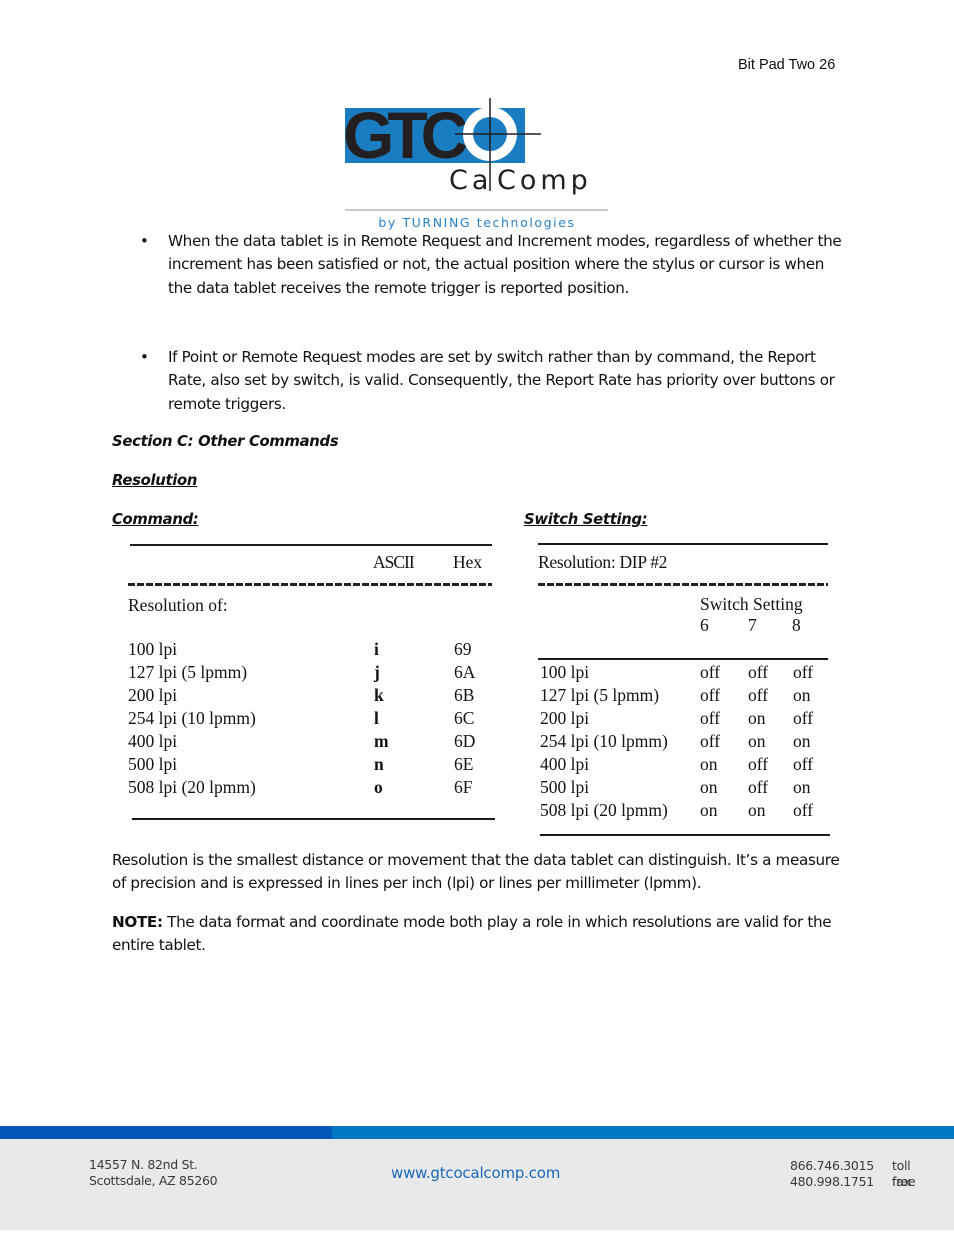  Describe the element at coordinates (377, 672) in the screenshot. I see `ascii-cell: j` at that location.